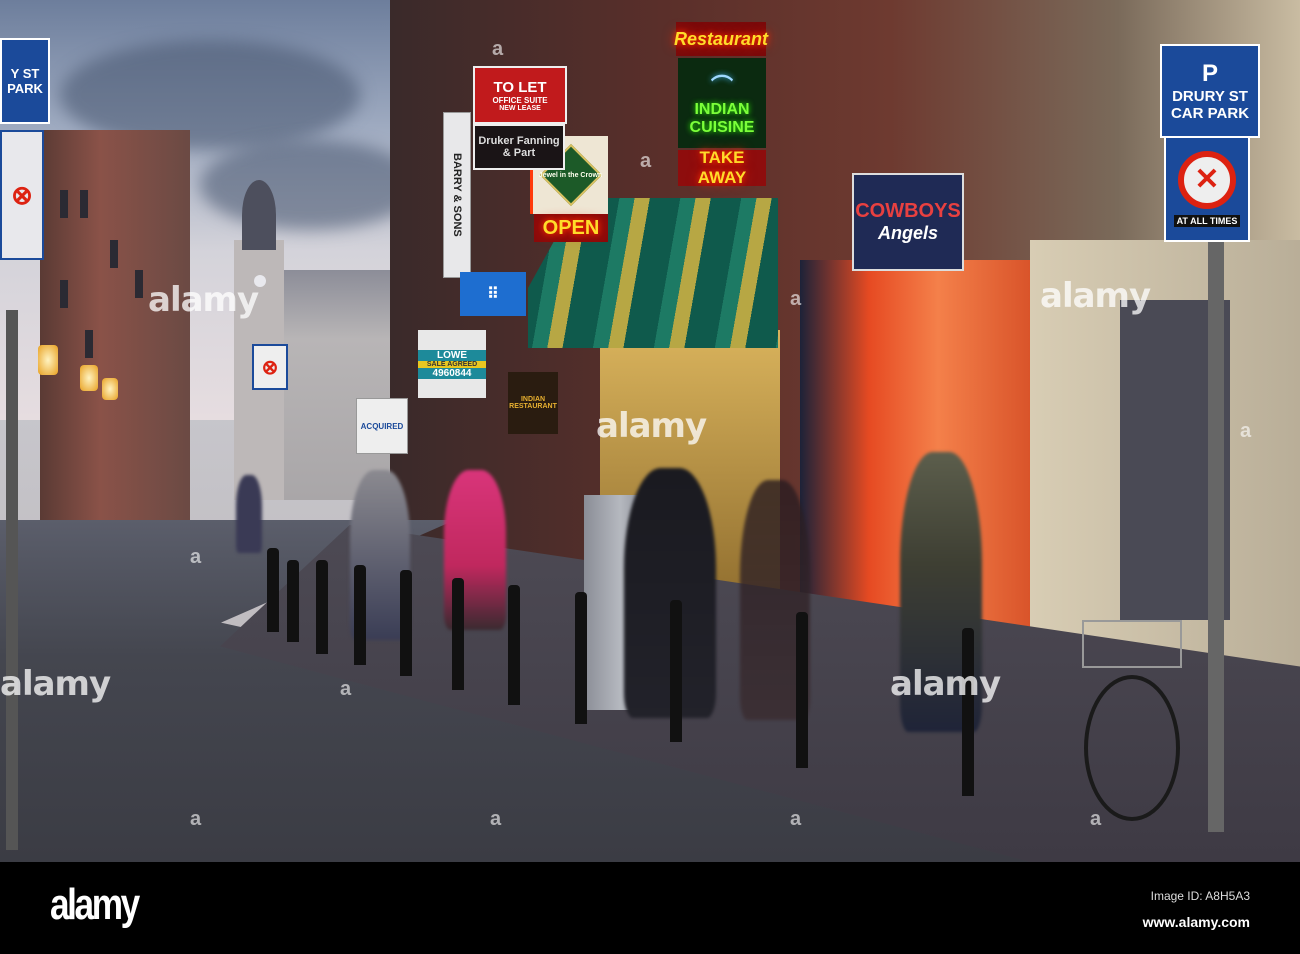  I want to click on left-building-row, so click(115, 340).